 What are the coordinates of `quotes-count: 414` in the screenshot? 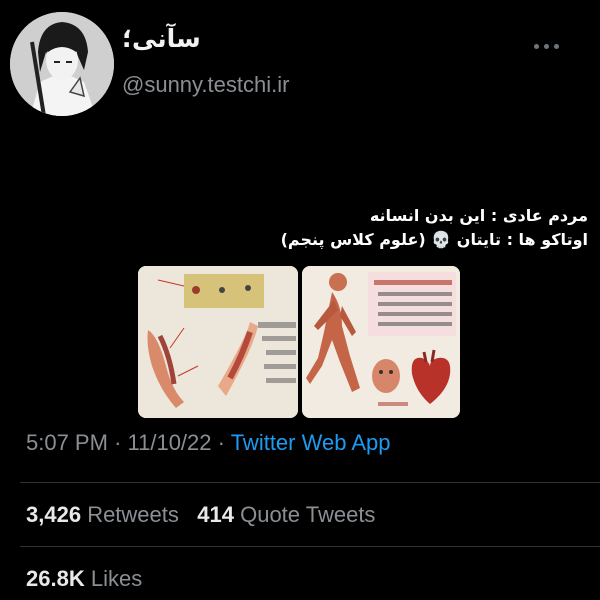 It's located at (215, 514).